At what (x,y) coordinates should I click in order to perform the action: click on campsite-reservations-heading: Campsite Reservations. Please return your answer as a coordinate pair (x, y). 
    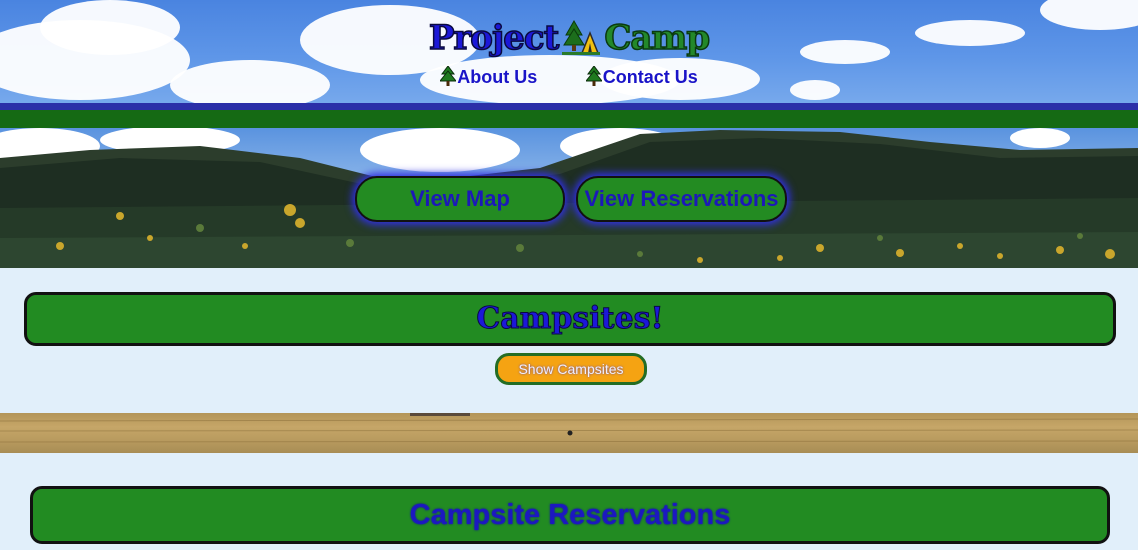
    Looking at the image, I should click on (570, 515).